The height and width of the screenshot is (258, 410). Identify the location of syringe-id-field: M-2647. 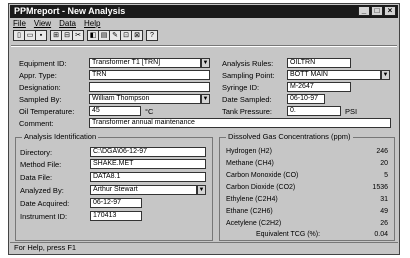
(319, 87).